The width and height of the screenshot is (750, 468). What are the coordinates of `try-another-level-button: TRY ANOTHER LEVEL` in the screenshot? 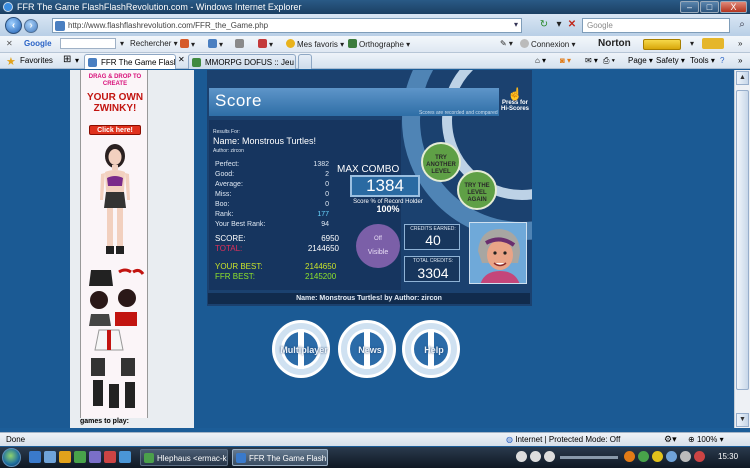 It's located at (441, 162).